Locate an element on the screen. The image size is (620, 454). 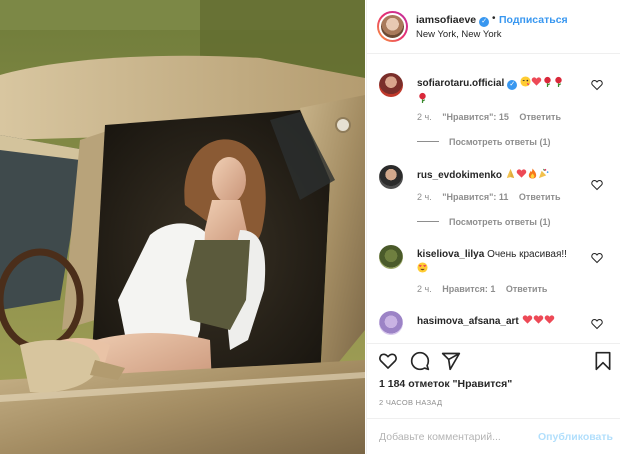
post-location: New York, New York is located at coordinates (459, 34).